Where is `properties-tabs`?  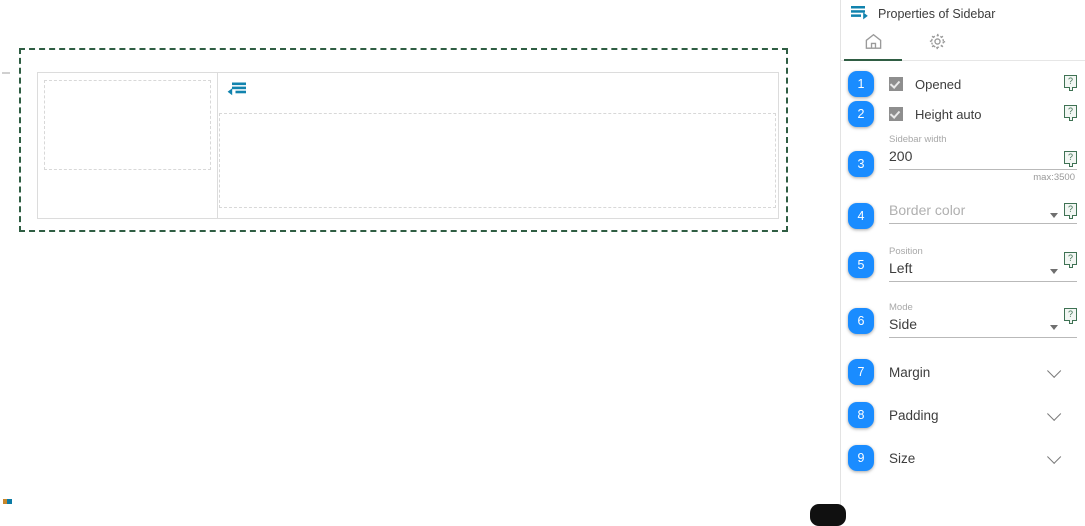 properties-tabs is located at coordinates (963, 44).